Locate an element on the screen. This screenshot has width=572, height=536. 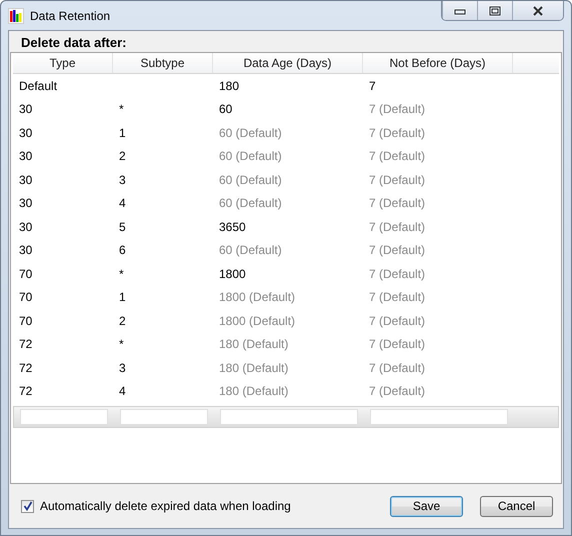
cancel-button: Cancel is located at coordinates (516, 506).